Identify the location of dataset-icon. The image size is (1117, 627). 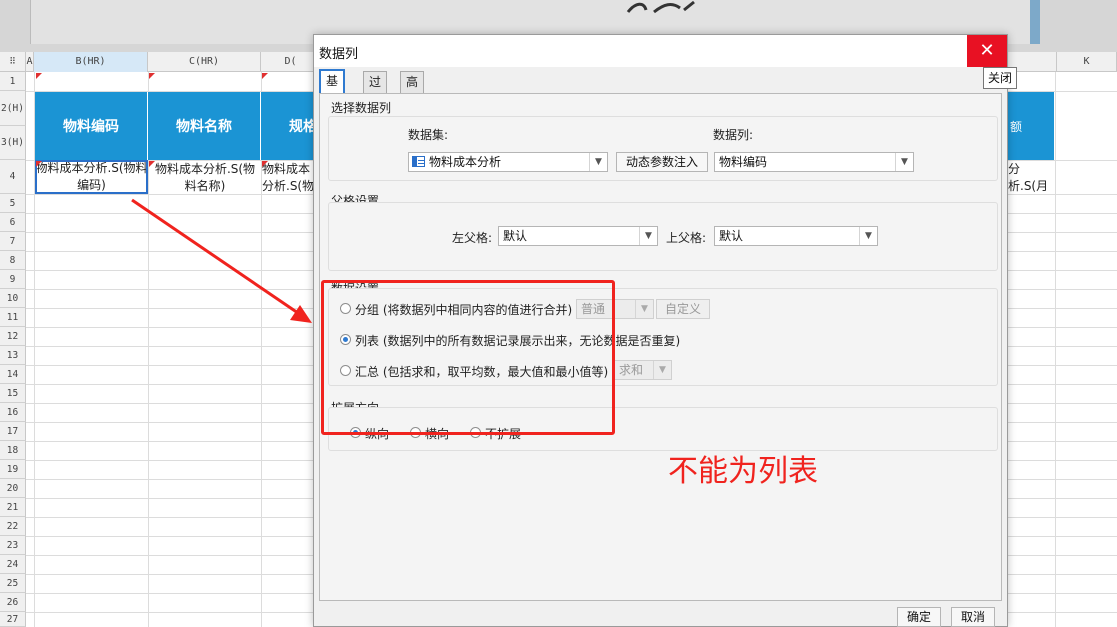
(418, 161).